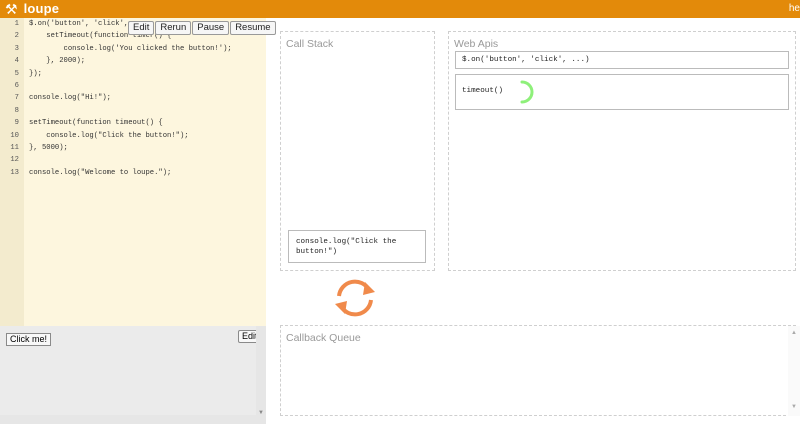  What do you see at coordinates (108, 136) in the screenshot?
I see `code-text: console.log("Click the button!");` at bounding box center [108, 136].